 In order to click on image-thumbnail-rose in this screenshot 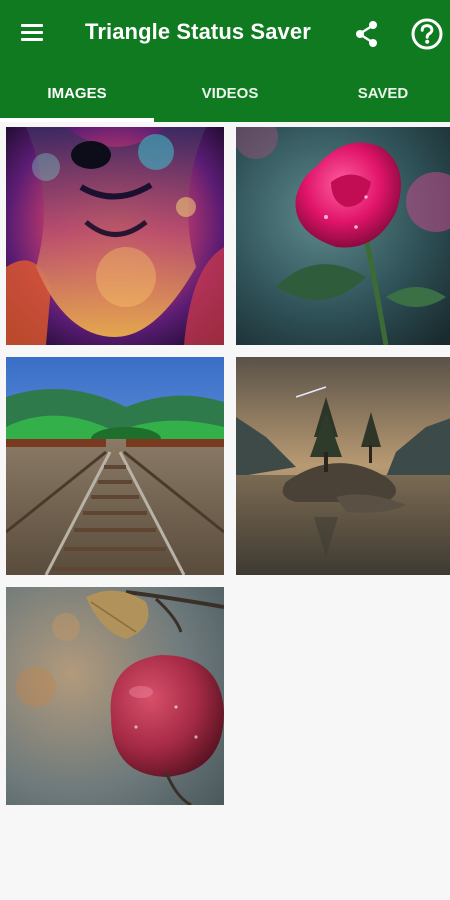, I will do `click(343, 236)`.